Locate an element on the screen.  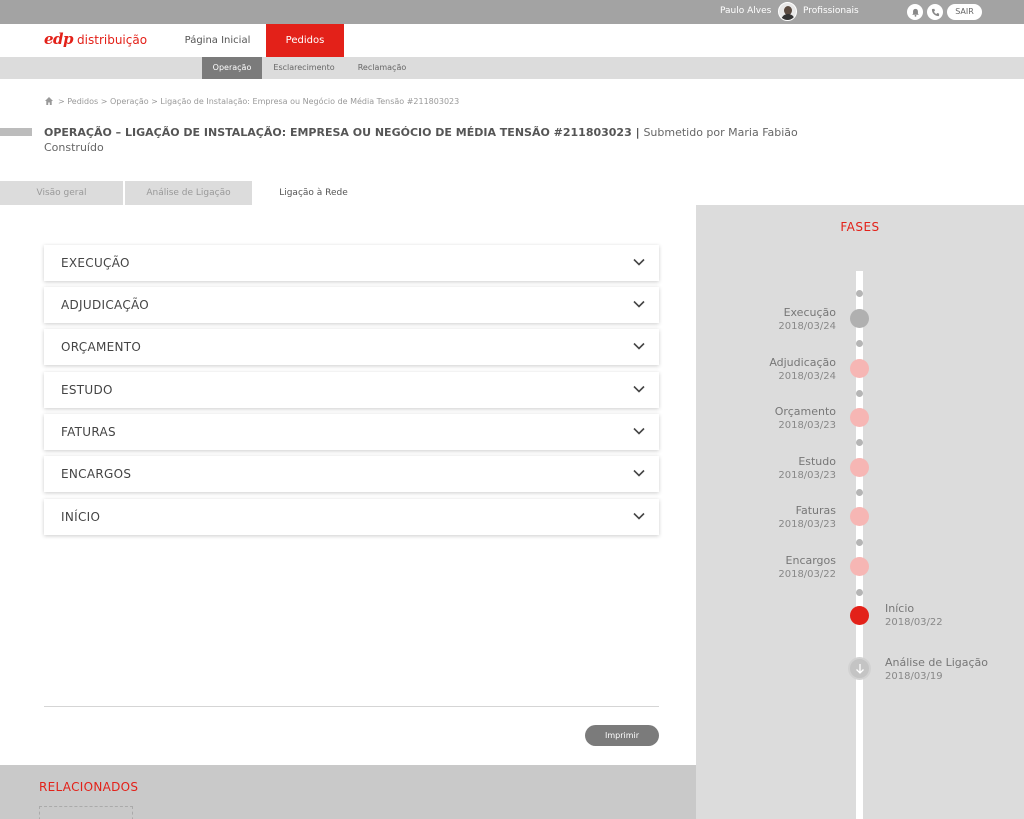
accordion-label: ENCARGOS is located at coordinates (96, 474).